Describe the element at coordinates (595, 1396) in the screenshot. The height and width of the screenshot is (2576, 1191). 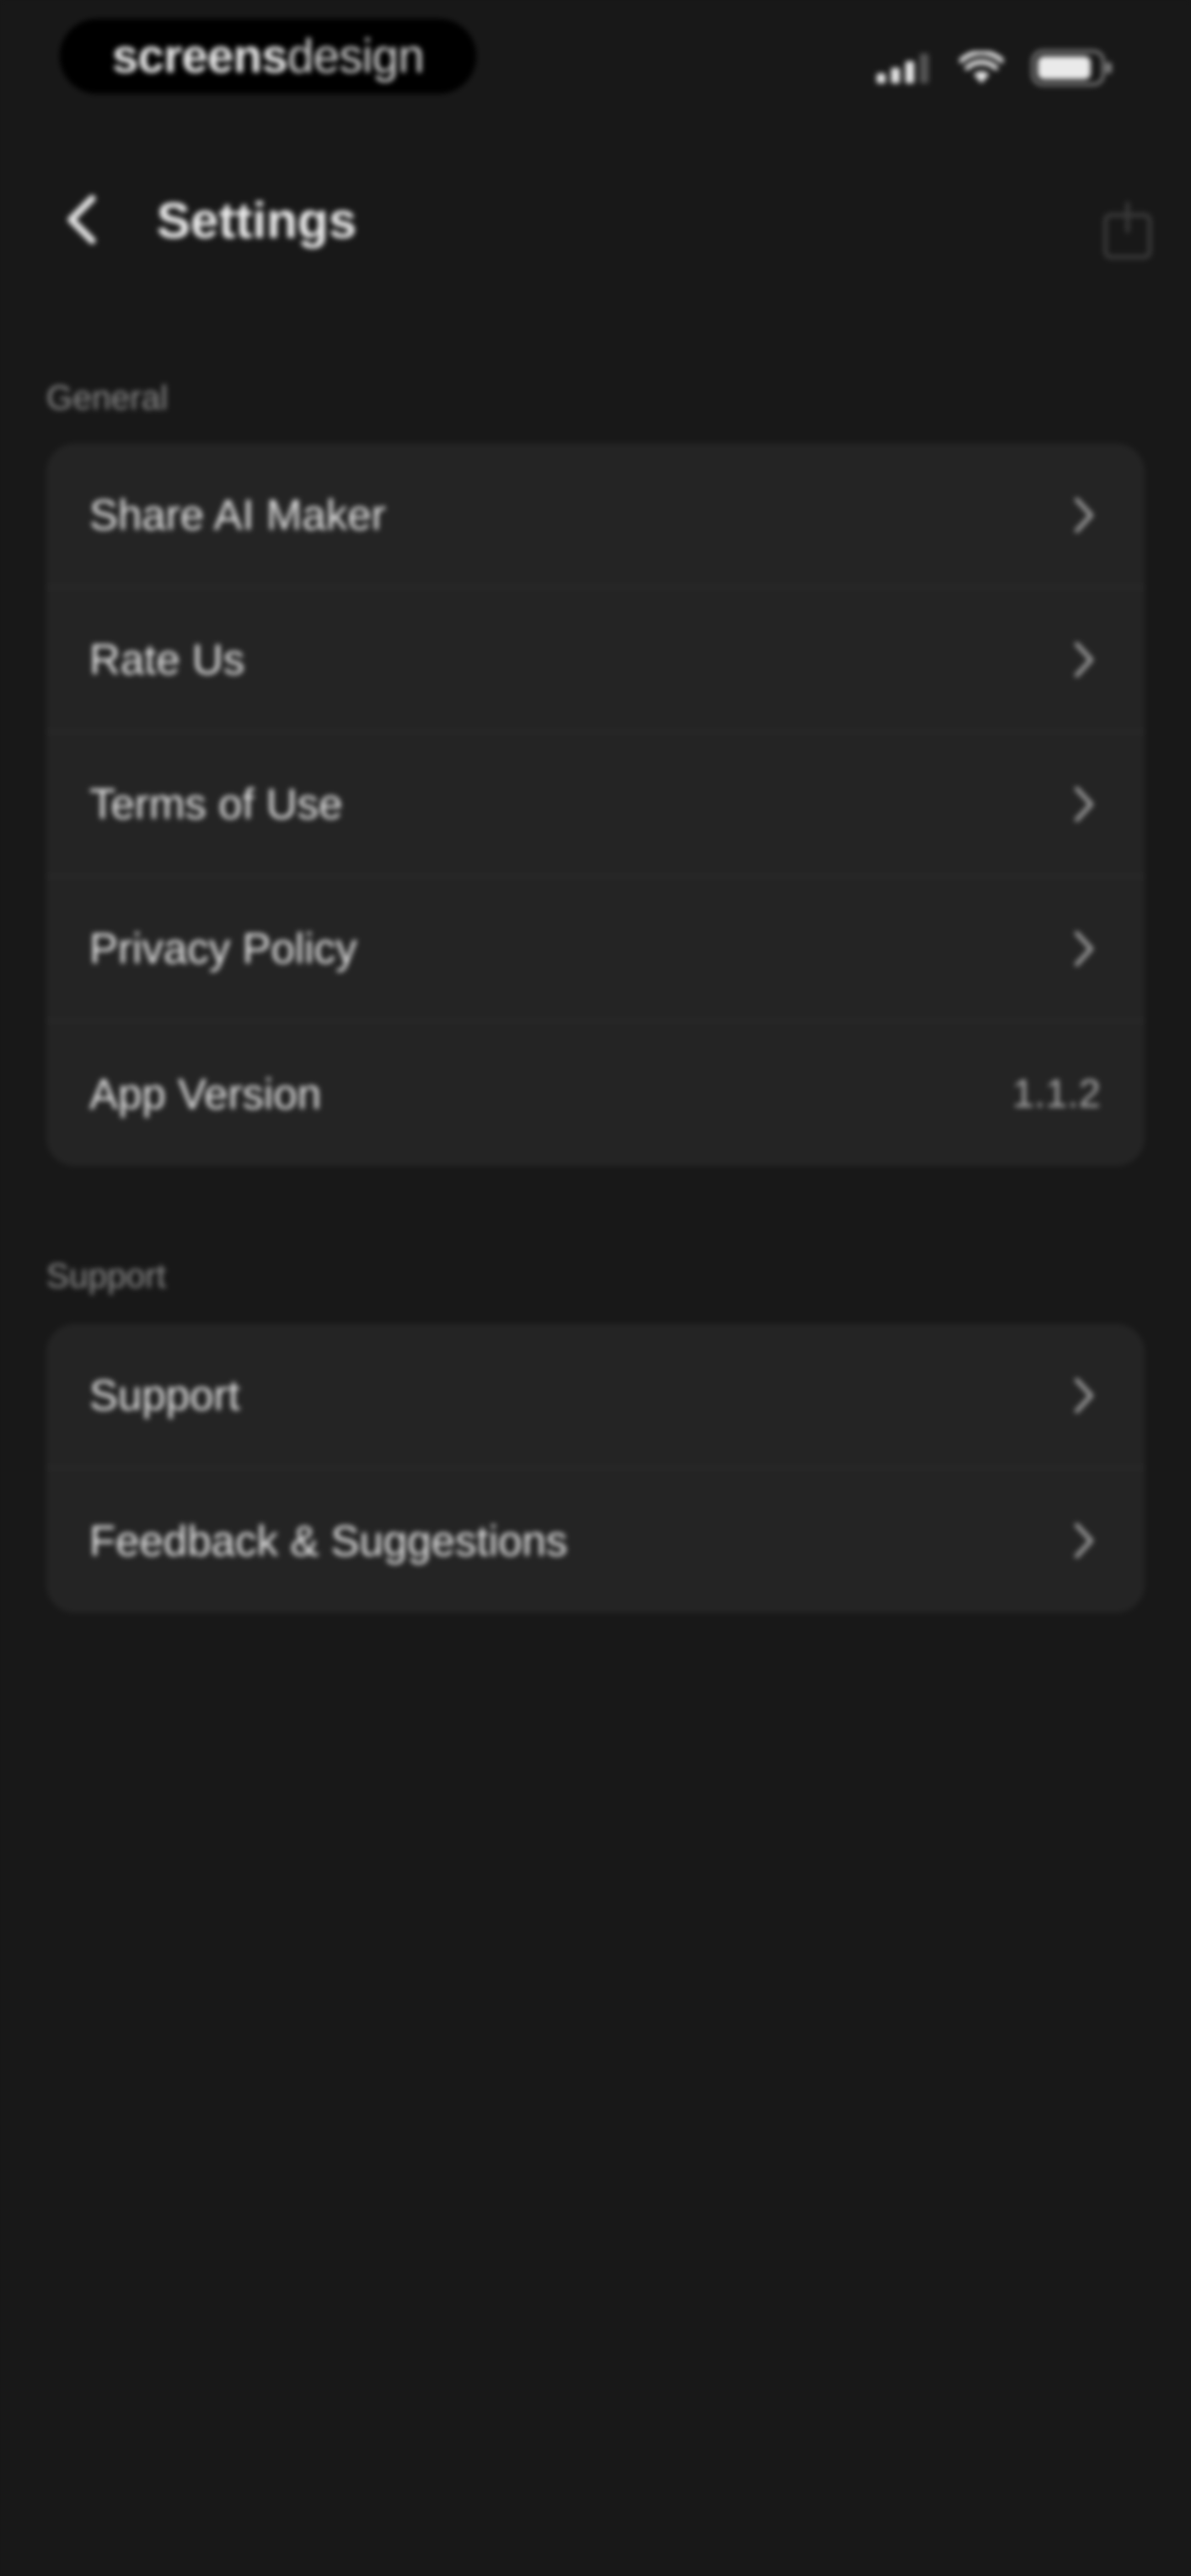
I see `row-support: Support` at that location.